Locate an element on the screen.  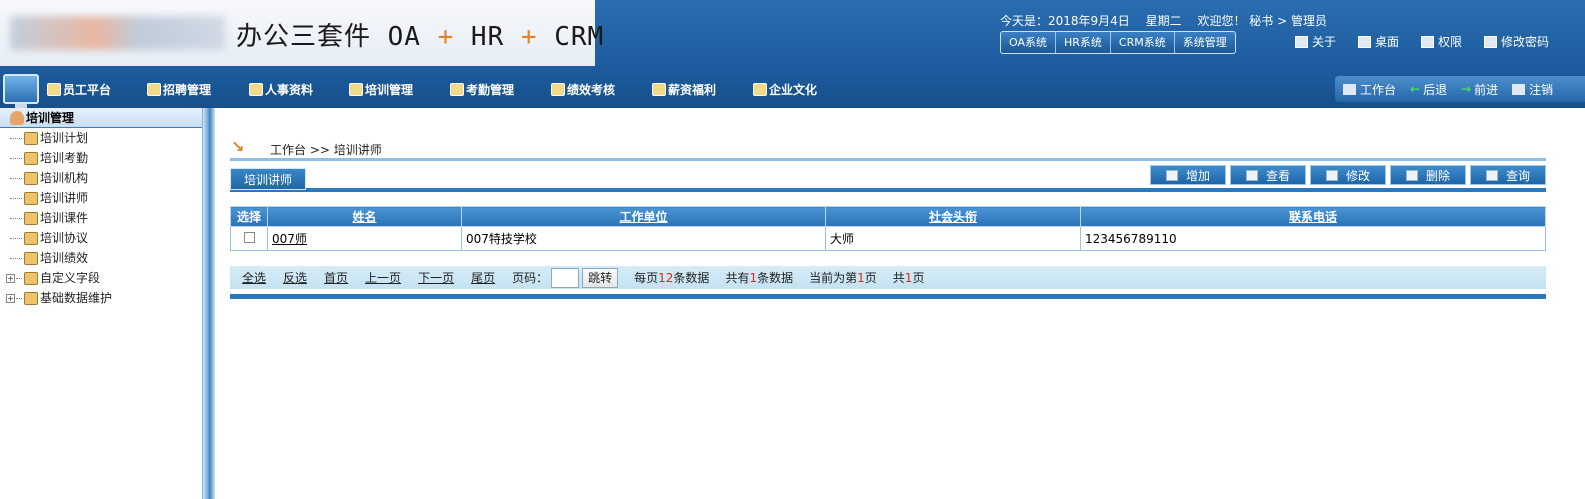
tab-training-lecturer: 培训讲师 is located at coordinates (268, 179).